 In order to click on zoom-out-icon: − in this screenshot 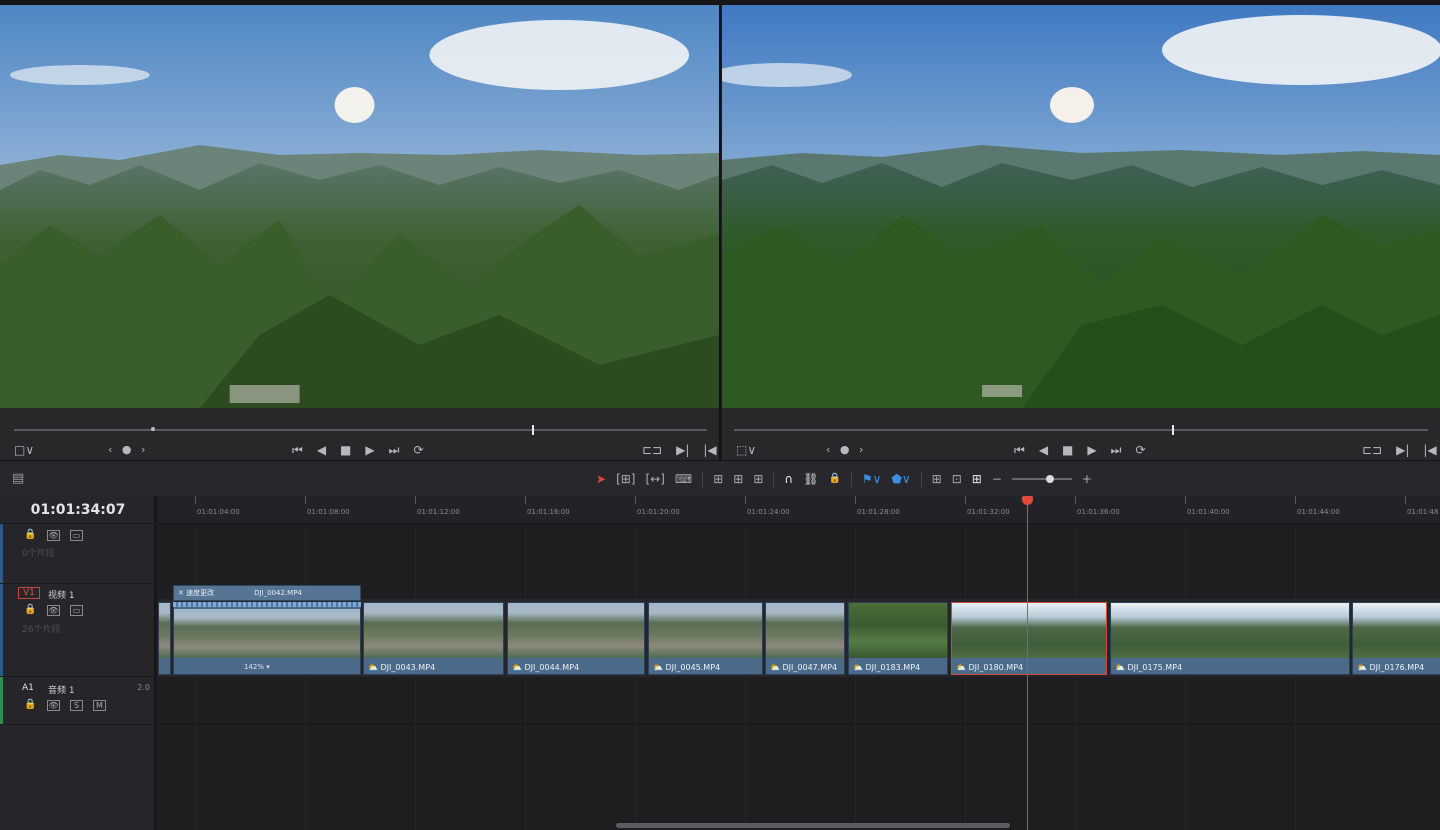, I will do `click(997, 479)`.